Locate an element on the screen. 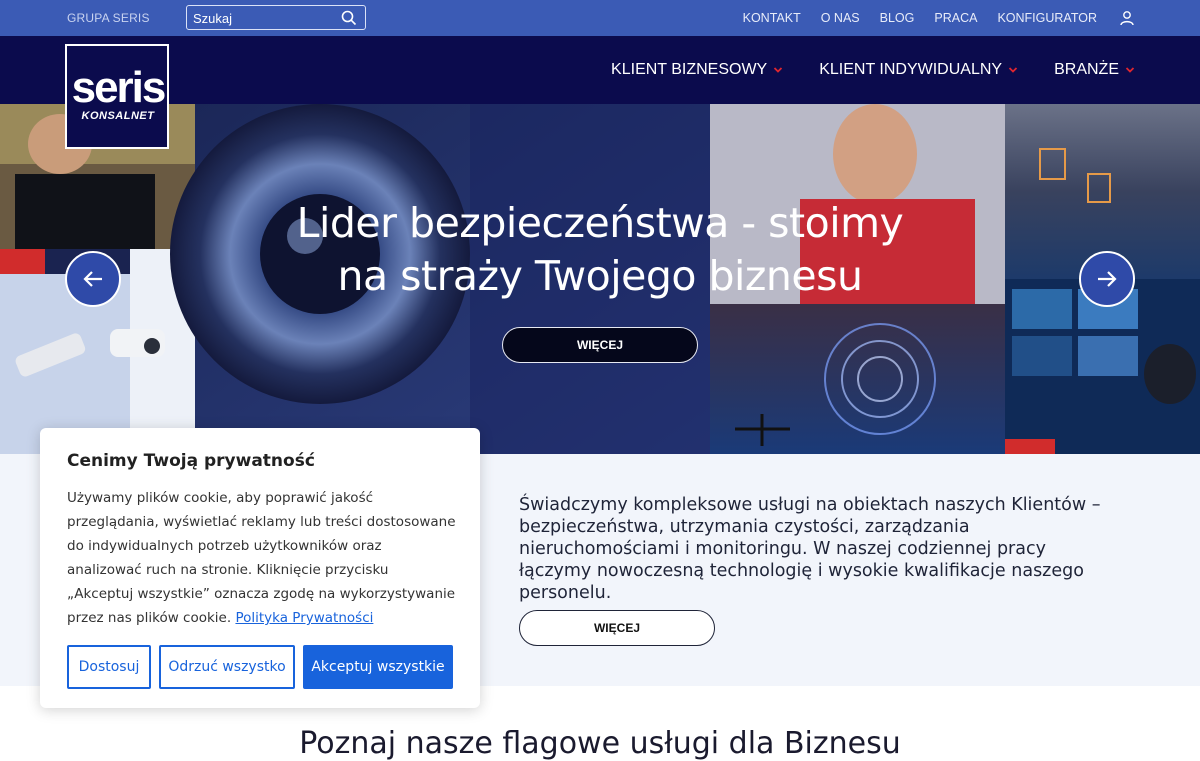 This screenshot has width=1200, height=761. logo-sub-text: KONSALNET is located at coordinates (118, 116).